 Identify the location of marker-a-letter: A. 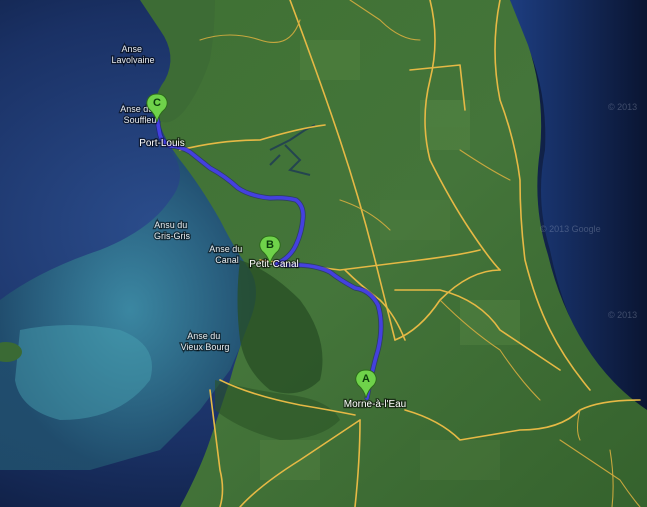
(366, 379).